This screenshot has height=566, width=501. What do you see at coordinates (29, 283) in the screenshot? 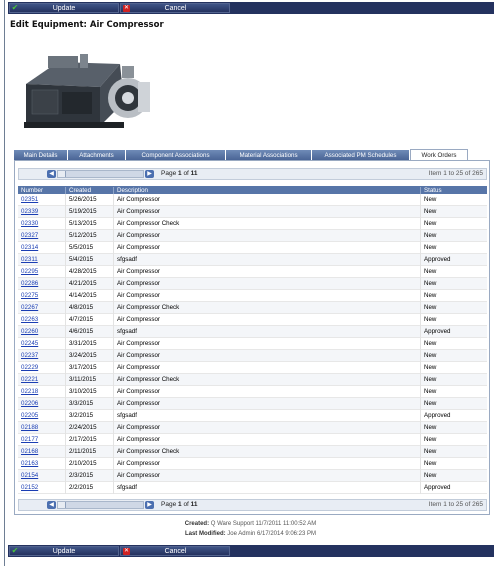
I see `work-order-link: 02286` at bounding box center [29, 283].